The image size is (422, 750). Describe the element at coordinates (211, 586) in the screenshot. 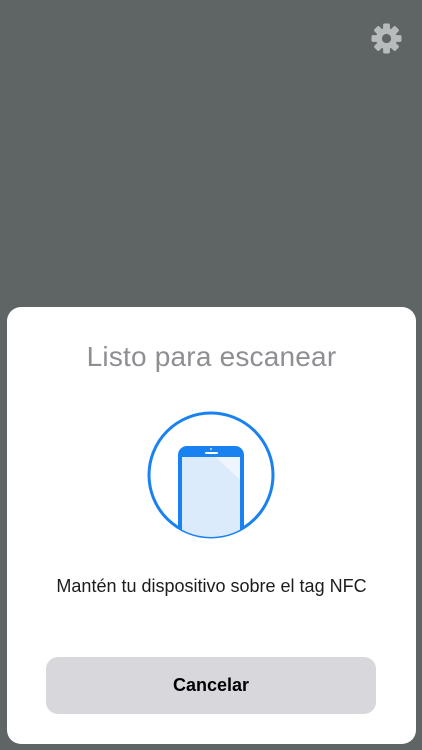

I see `scan-instructions: Mantén tu dispositivo sobre el tag NFC` at that location.